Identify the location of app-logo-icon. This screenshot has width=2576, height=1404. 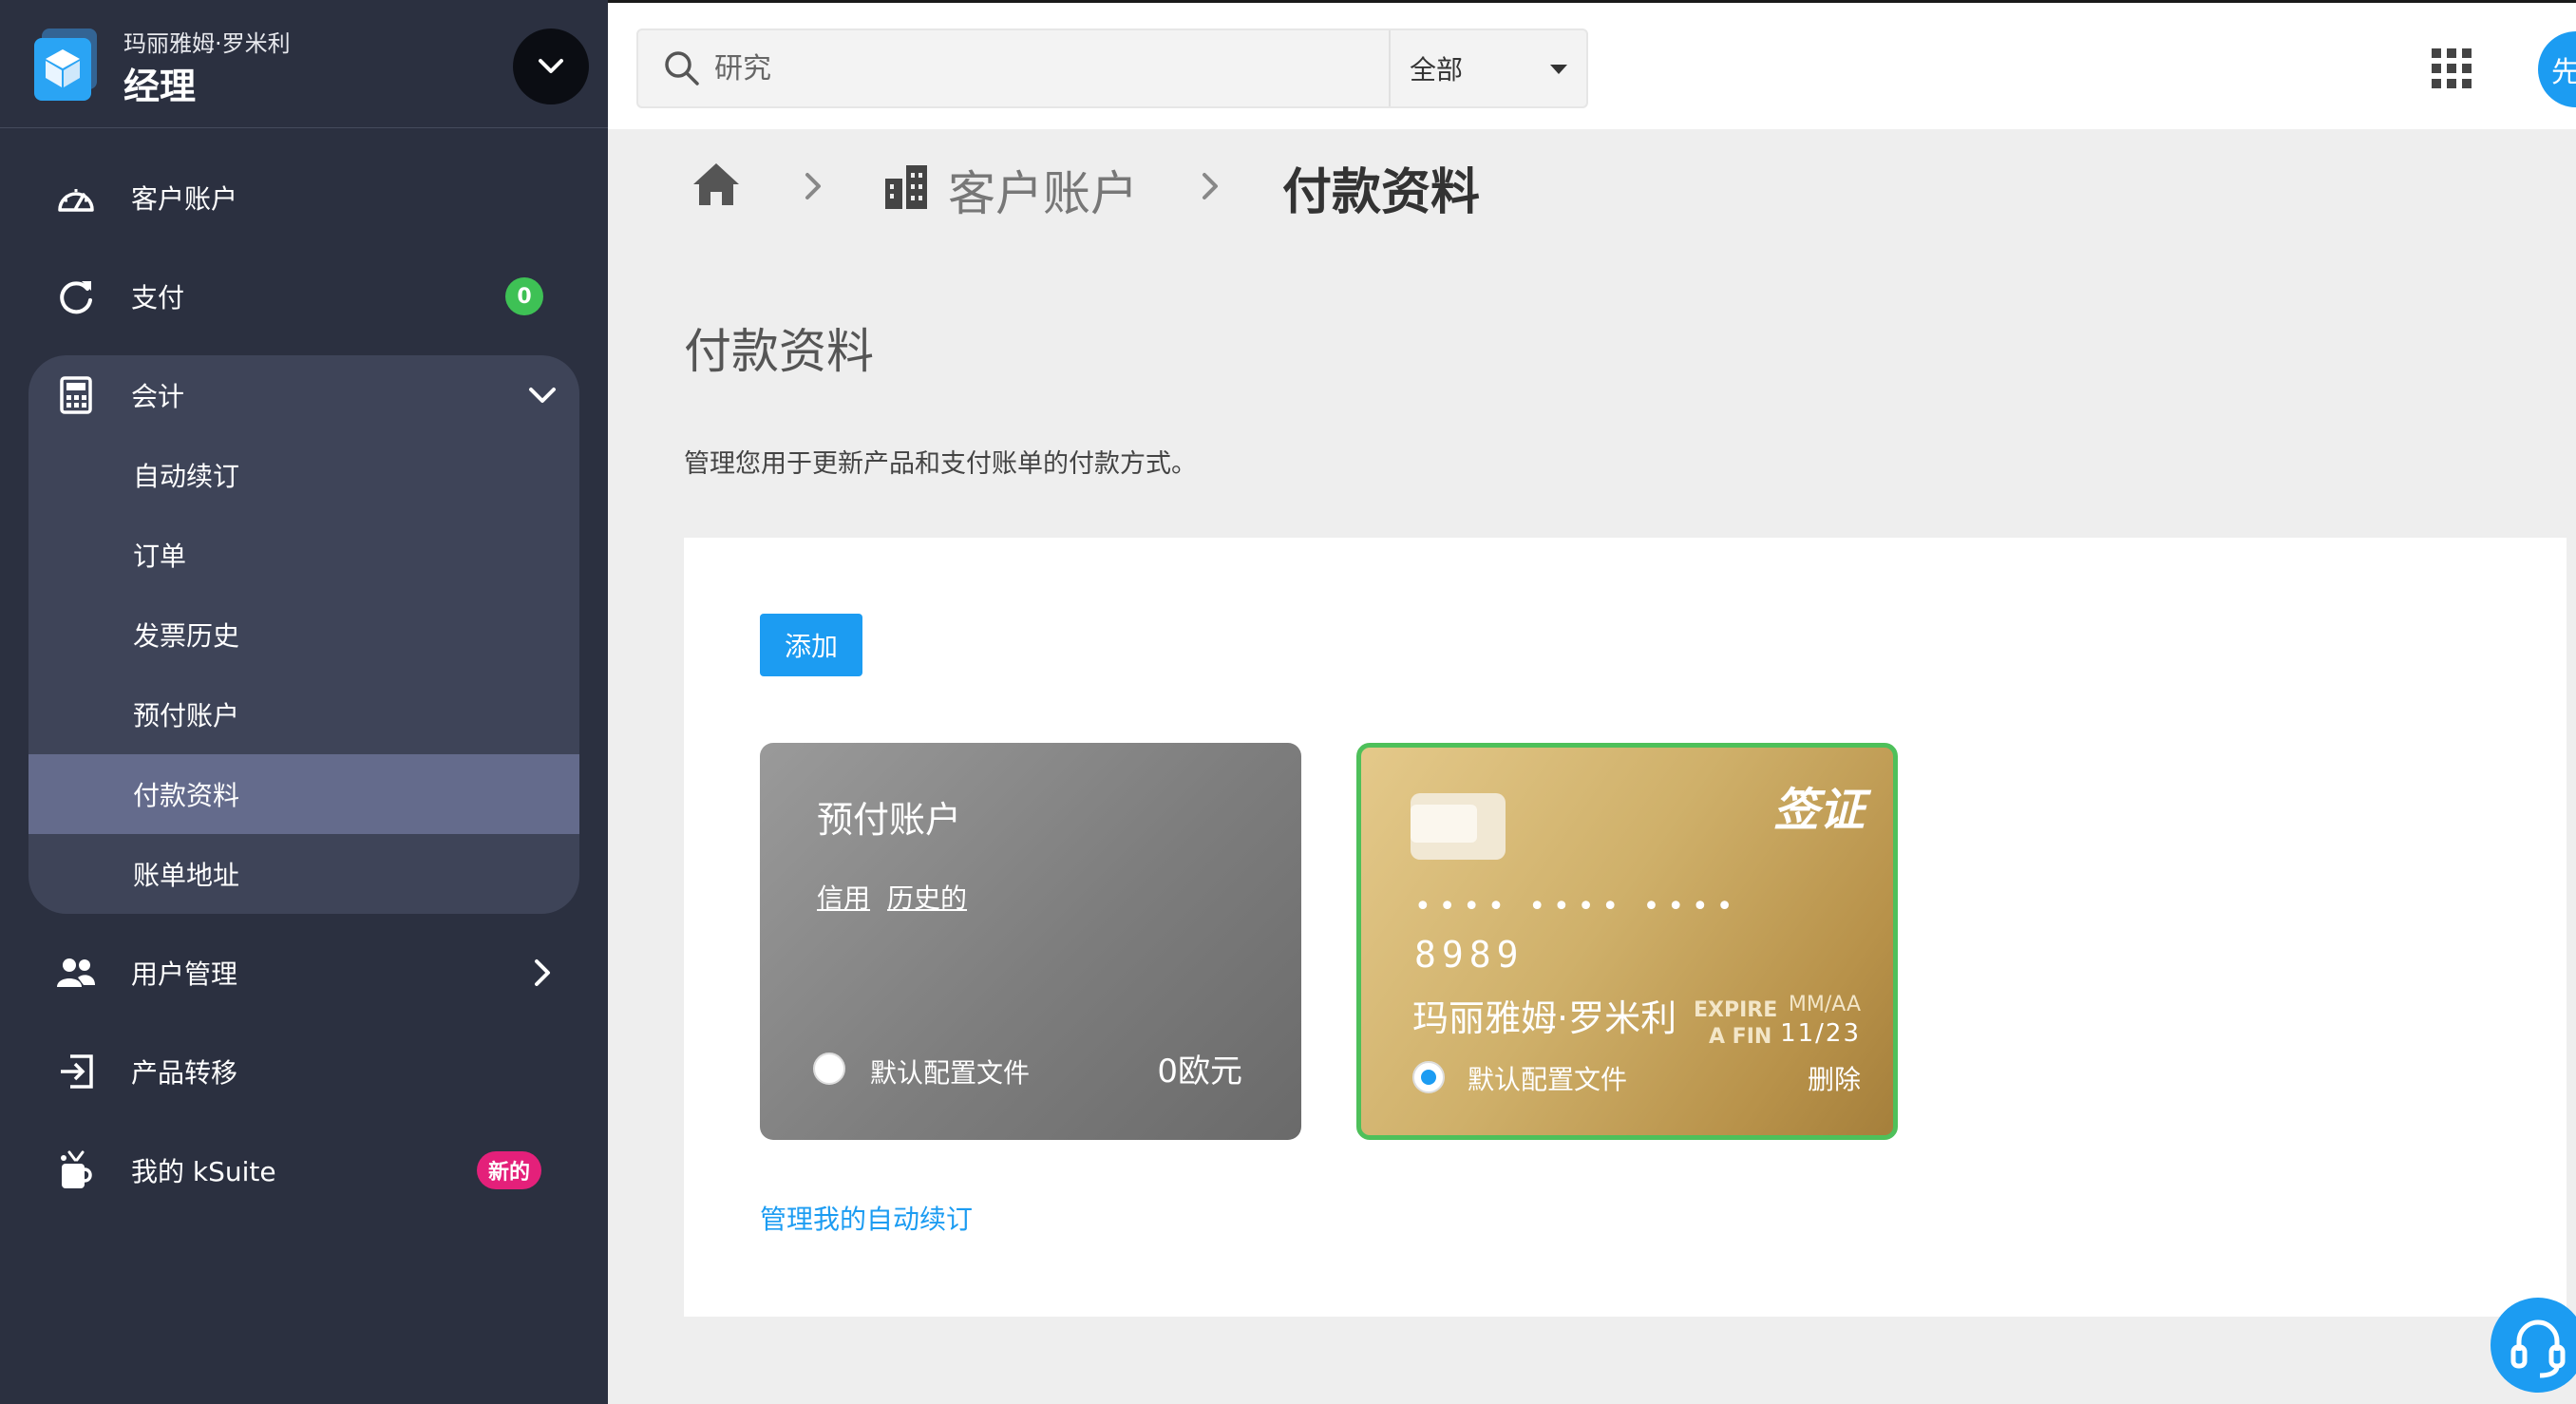
(65, 64).